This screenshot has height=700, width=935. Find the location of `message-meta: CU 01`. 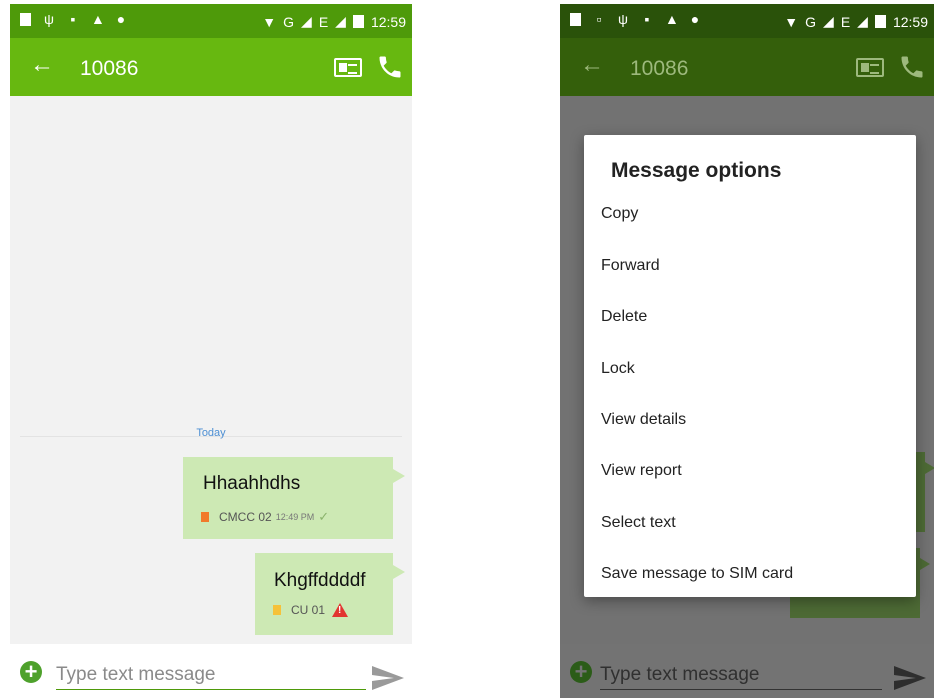

message-meta: CU 01 is located at coordinates (311, 610).